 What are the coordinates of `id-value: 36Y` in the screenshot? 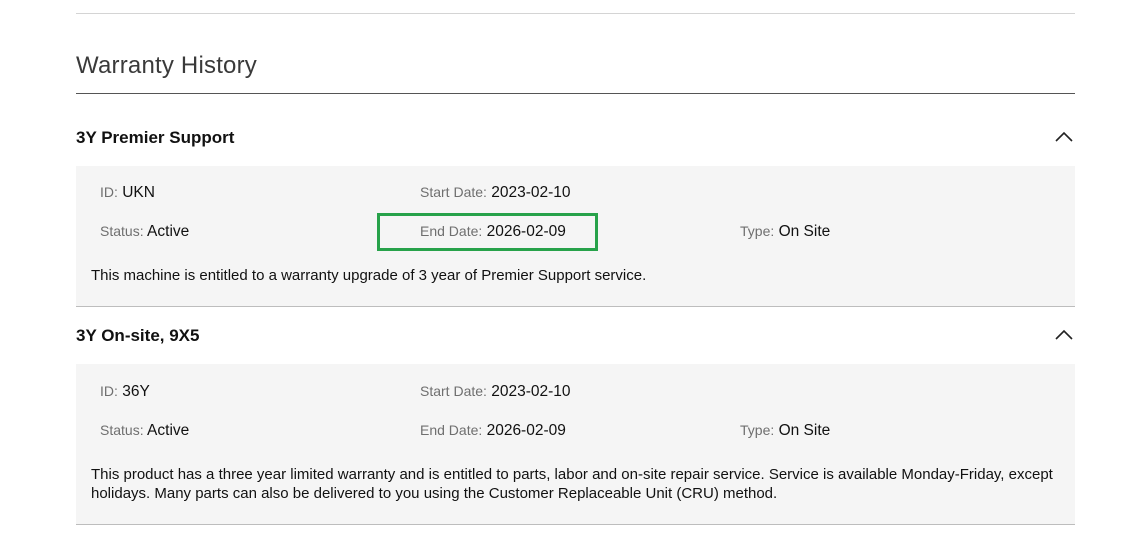 It's located at (136, 391).